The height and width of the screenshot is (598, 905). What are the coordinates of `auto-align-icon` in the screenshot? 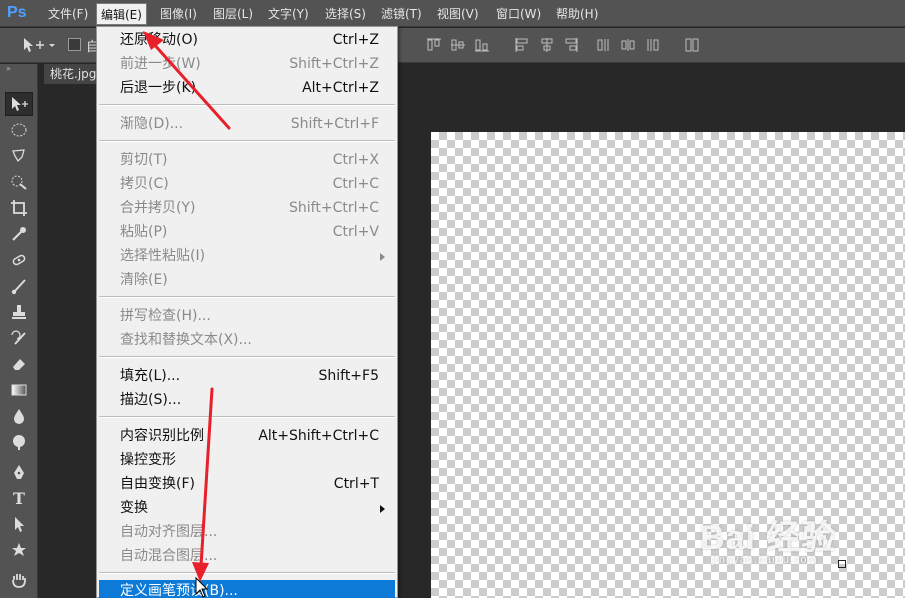 It's located at (692, 45).